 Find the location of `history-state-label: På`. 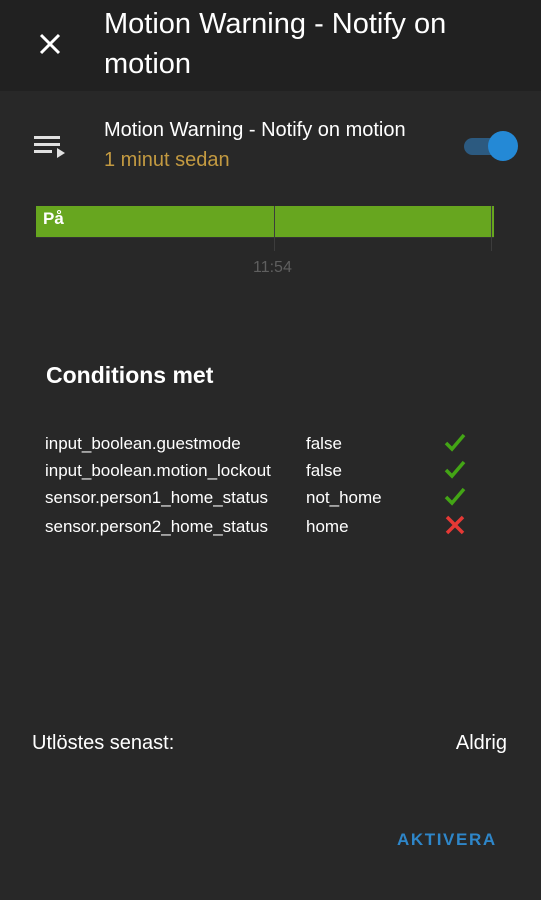

history-state-label: På is located at coordinates (53, 218).